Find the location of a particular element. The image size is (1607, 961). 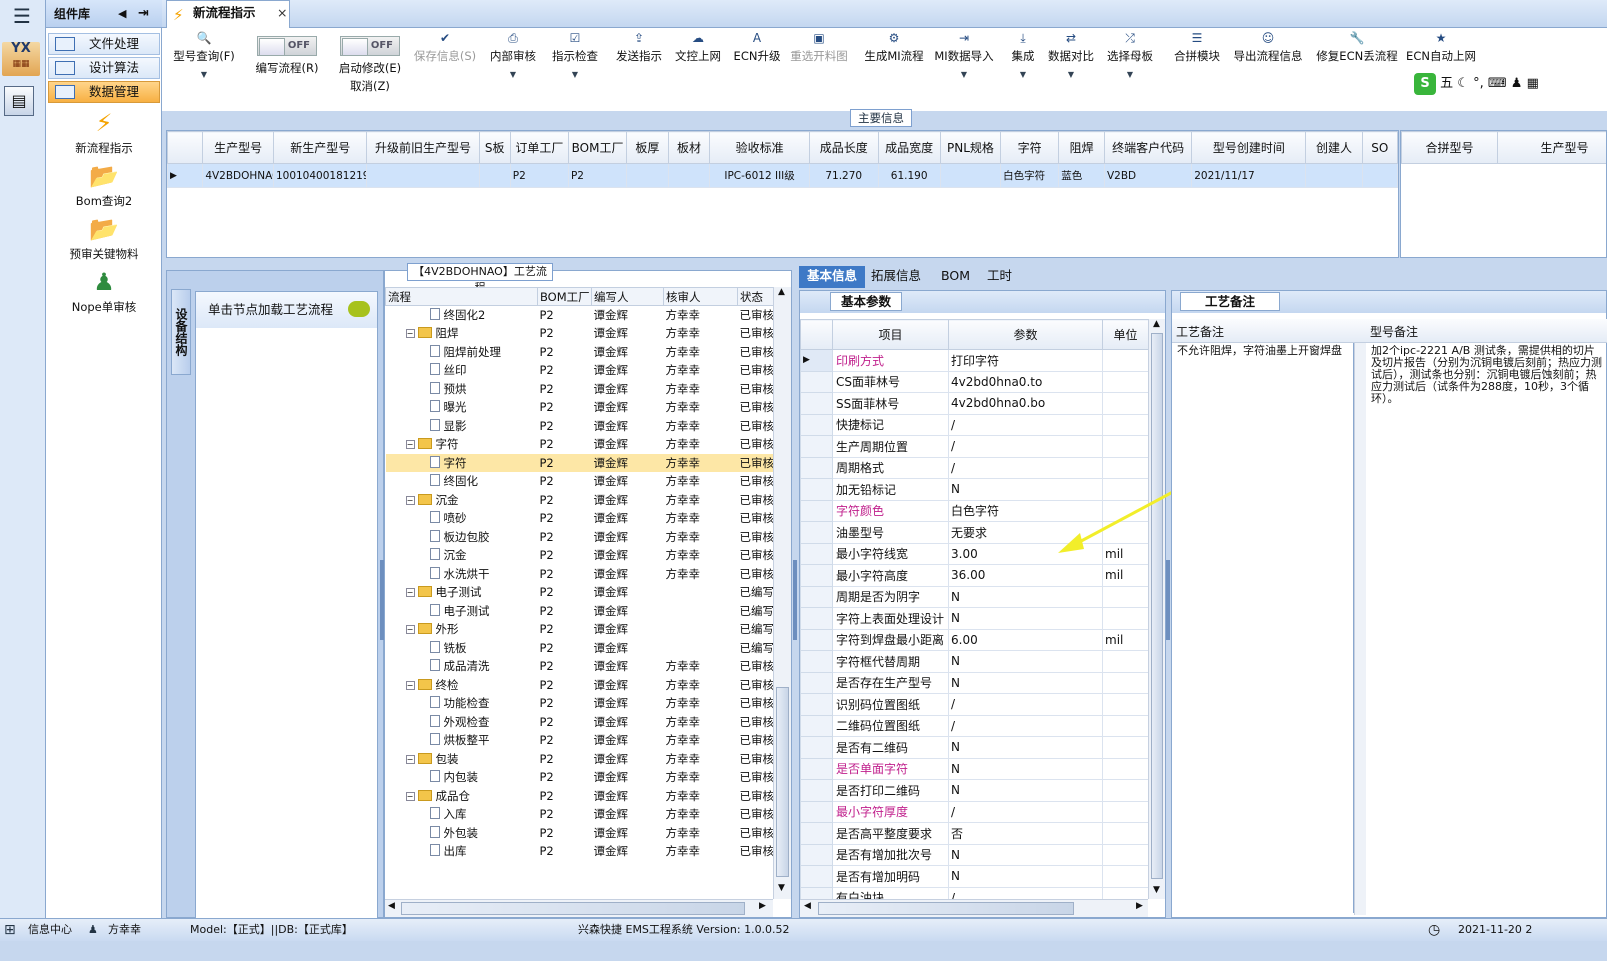

tree-row: − 终检 P2 谭金辉 方幸幸 已审核 is located at coordinates (579, 685).